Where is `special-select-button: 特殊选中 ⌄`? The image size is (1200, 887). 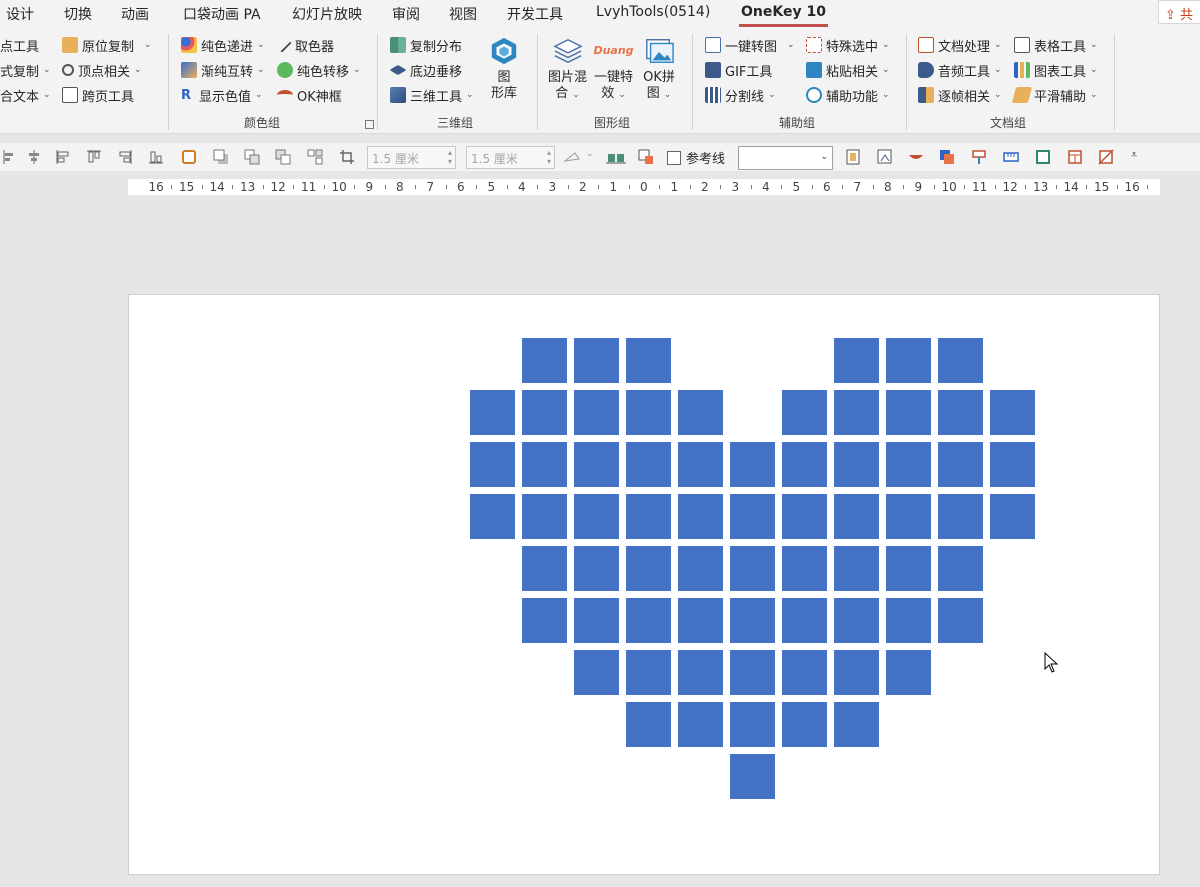
special-select-button: 特殊选中 ⌄ is located at coordinates (848, 45).